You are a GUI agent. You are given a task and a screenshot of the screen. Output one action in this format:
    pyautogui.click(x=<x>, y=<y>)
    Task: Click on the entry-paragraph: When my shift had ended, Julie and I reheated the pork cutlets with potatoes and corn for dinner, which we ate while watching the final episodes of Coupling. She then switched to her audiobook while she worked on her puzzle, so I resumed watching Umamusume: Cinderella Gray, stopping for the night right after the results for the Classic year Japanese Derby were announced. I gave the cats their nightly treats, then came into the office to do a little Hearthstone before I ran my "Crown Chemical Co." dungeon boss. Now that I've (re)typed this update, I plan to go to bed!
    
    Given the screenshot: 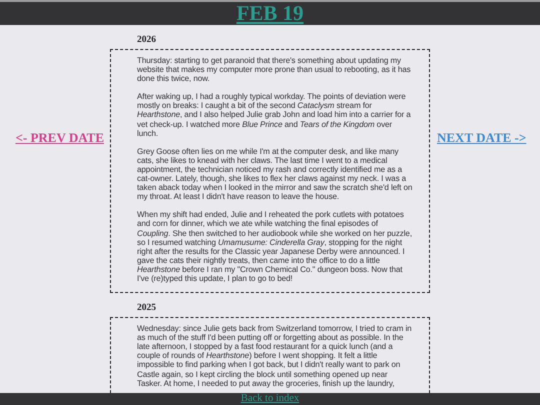 What is the action you would take?
    pyautogui.click(x=275, y=247)
    